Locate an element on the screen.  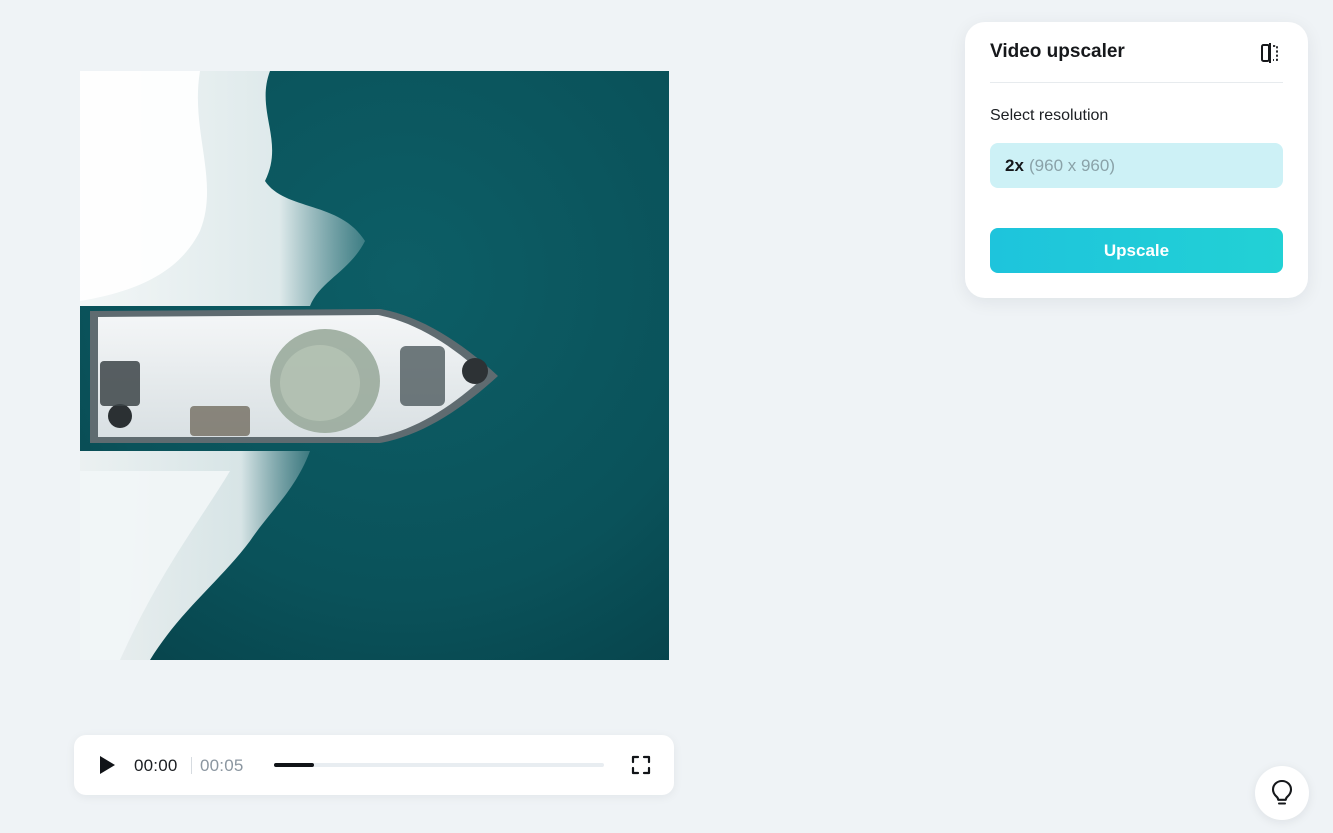
lightbulb-icon is located at coordinates (1282, 792).